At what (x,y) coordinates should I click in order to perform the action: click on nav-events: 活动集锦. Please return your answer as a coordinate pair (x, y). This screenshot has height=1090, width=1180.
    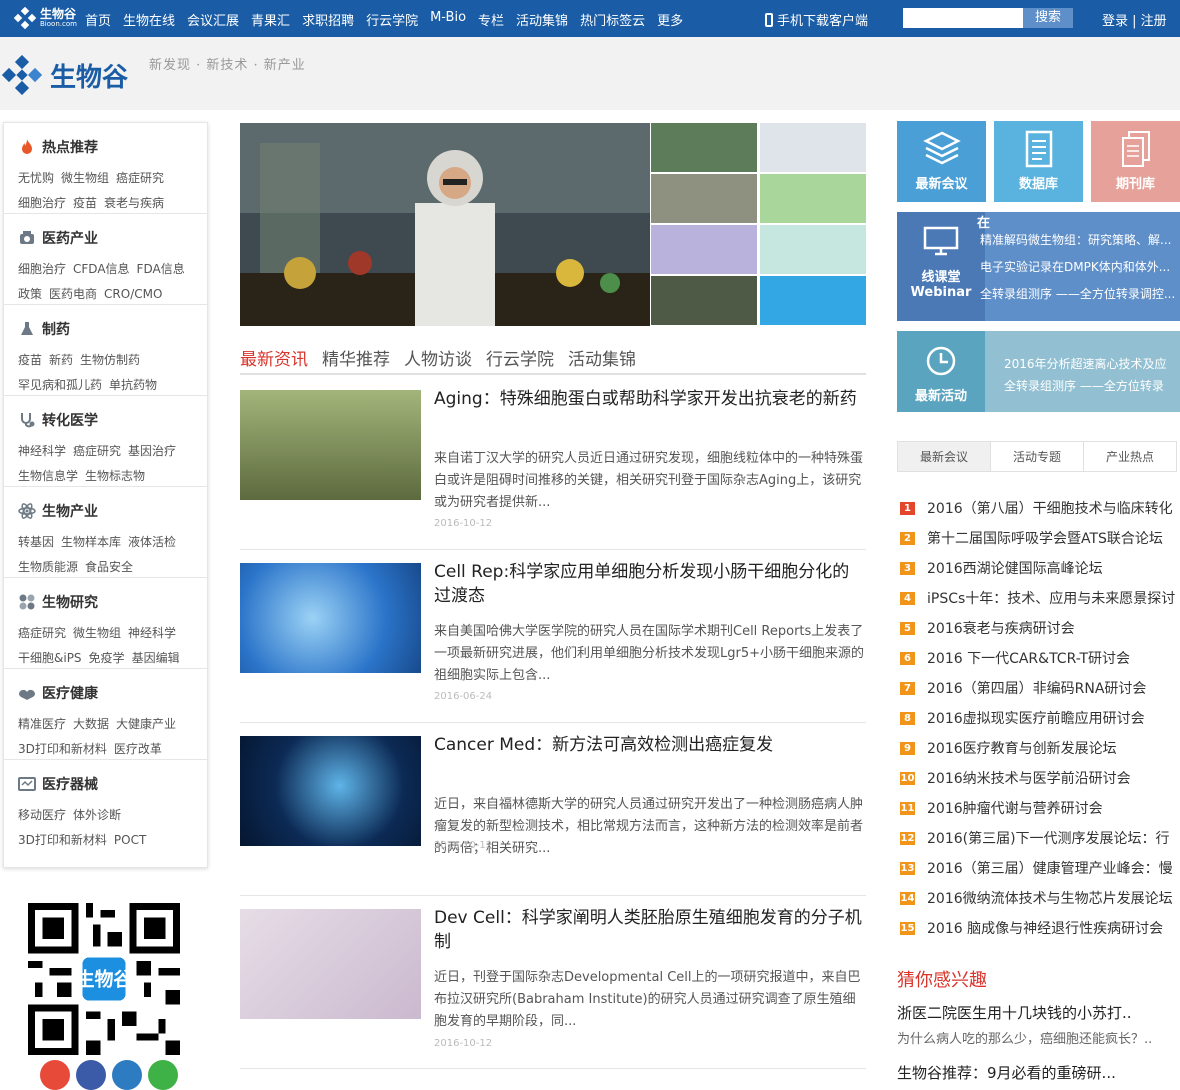
    Looking at the image, I should click on (542, 19).